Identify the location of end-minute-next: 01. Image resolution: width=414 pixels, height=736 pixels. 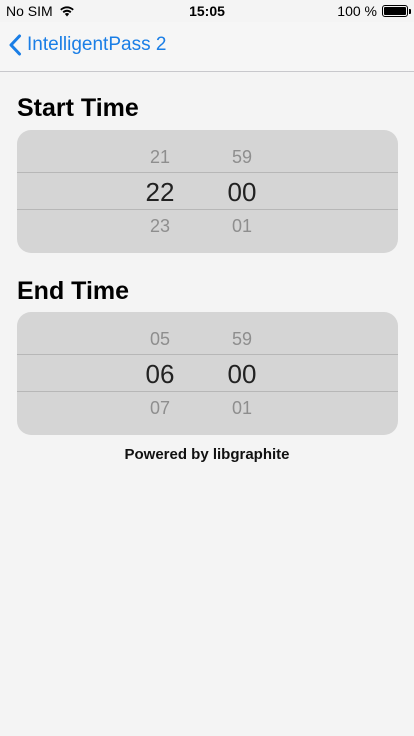
(242, 408).